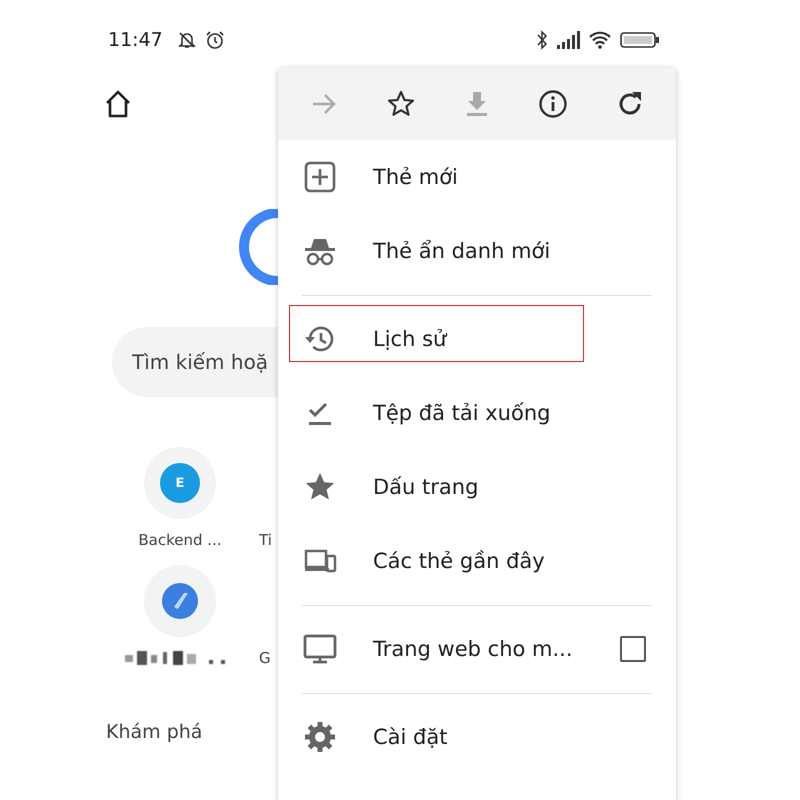 Image resolution: width=800 pixels, height=800 pixels. What do you see at coordinates (568, 40) in the screenshot?
I see `signal-icon` at bounding box center [568, 40].